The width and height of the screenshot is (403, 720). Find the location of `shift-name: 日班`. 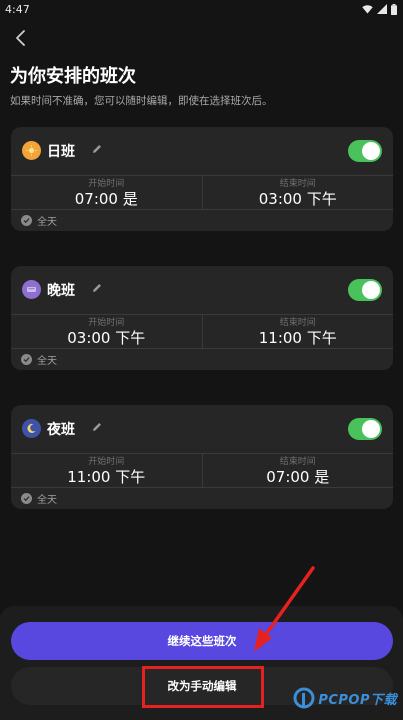

shift-name: 日班 is located at coordinates (61, 152).